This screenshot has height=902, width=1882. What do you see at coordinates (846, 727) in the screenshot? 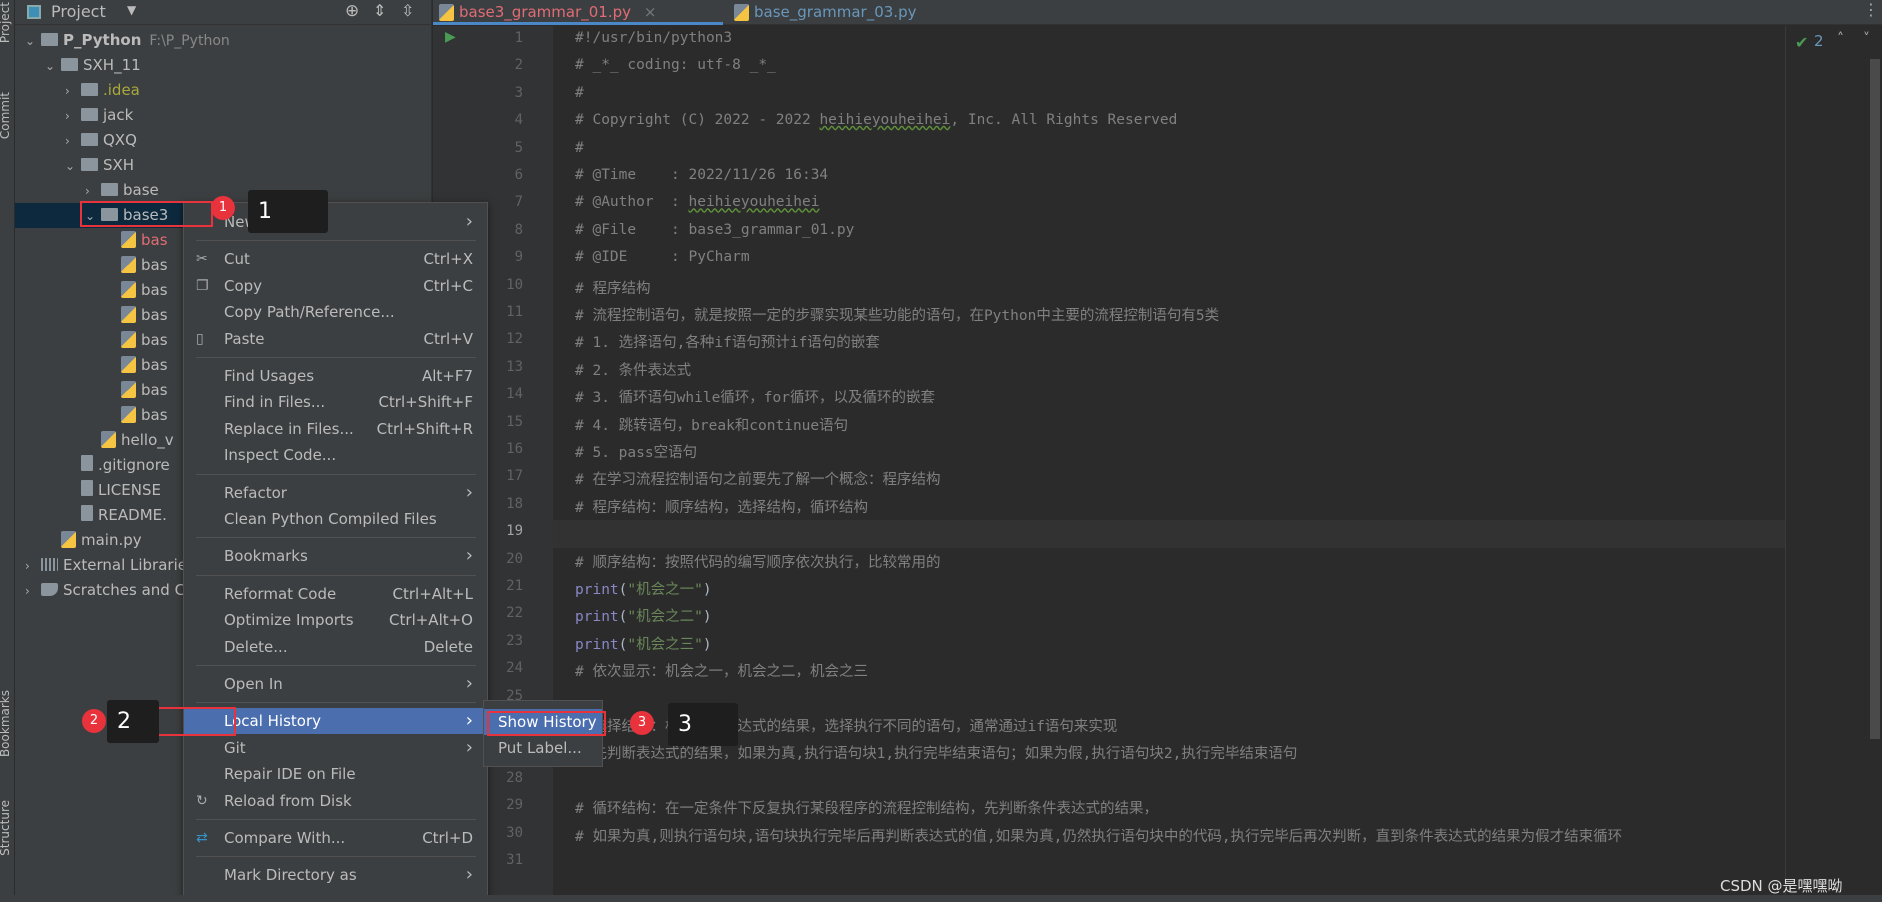
I see `code-line: # 选择结构：根据条件表达式的结果，选择执行不同的语句，通常通过if语句来实现` at bounding box center [846, 727].